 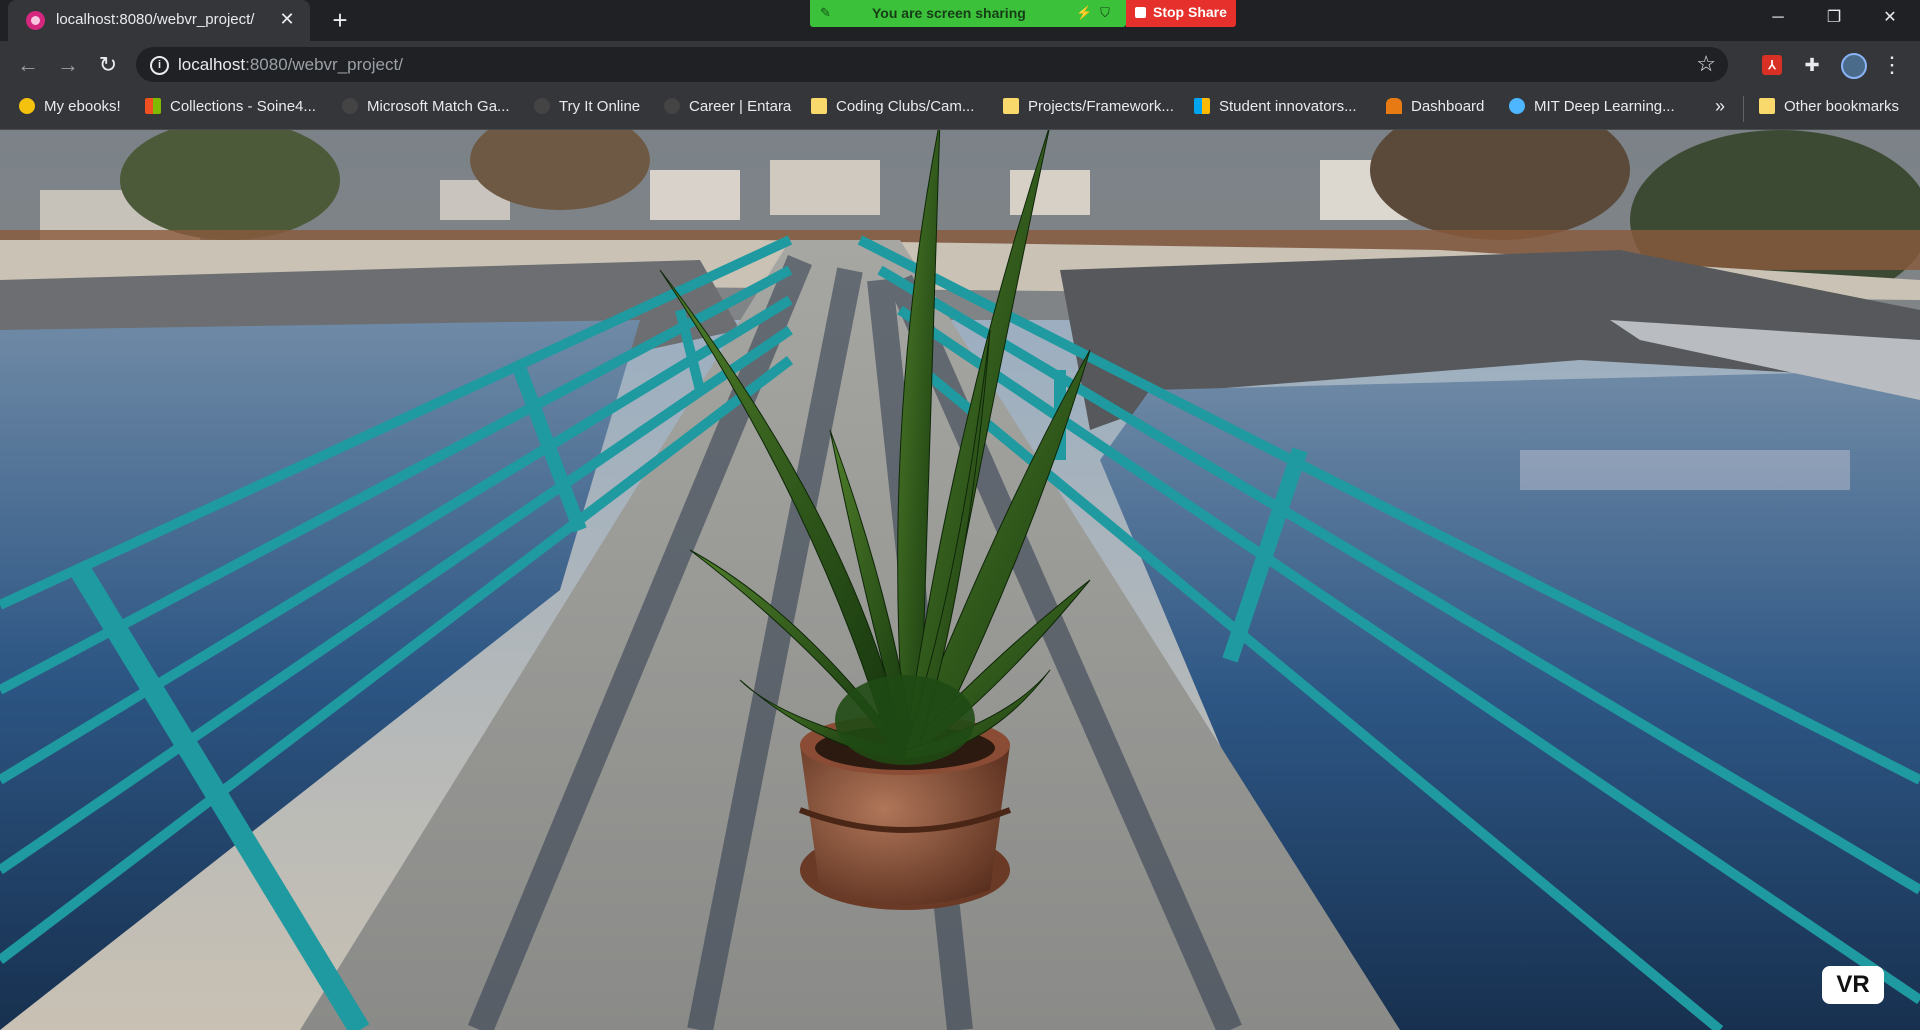 I want to click on stop-icon, so click(x=1140, y=12).